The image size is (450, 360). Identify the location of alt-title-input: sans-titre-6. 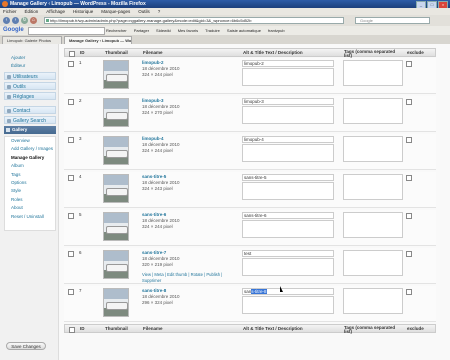
(288, 215).